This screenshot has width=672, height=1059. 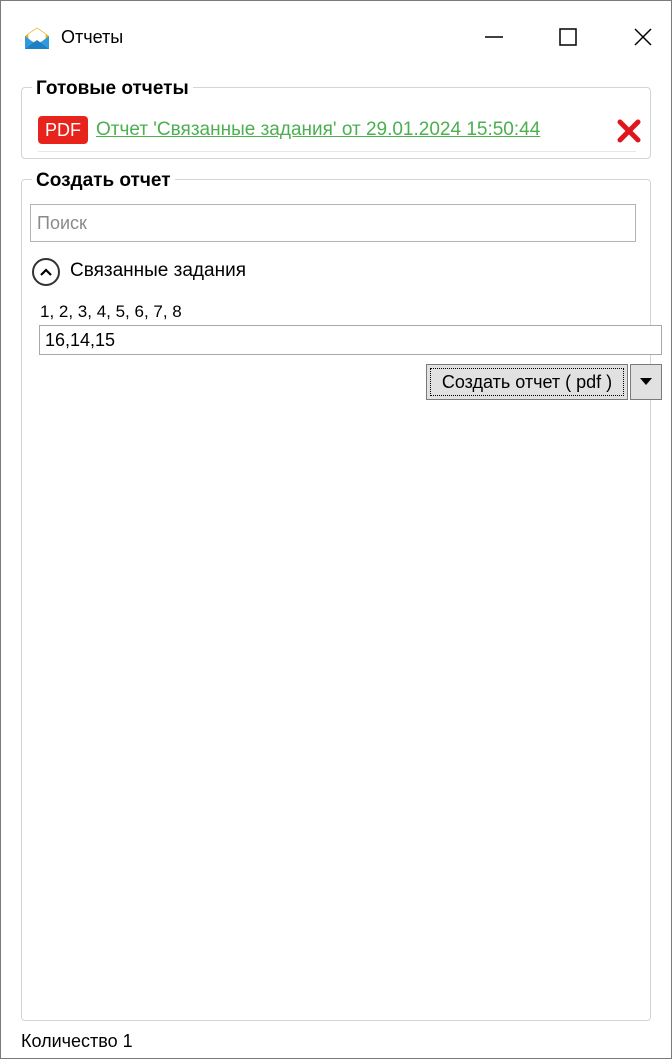 I want to click on create-report-label: Создать отчет ( pdf ), so click(x=527, y=382).